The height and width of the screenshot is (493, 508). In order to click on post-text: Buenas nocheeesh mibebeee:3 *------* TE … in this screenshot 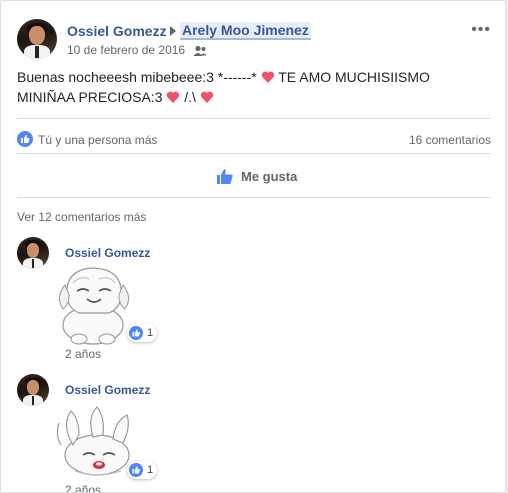, I will do `click(223, 87)`.